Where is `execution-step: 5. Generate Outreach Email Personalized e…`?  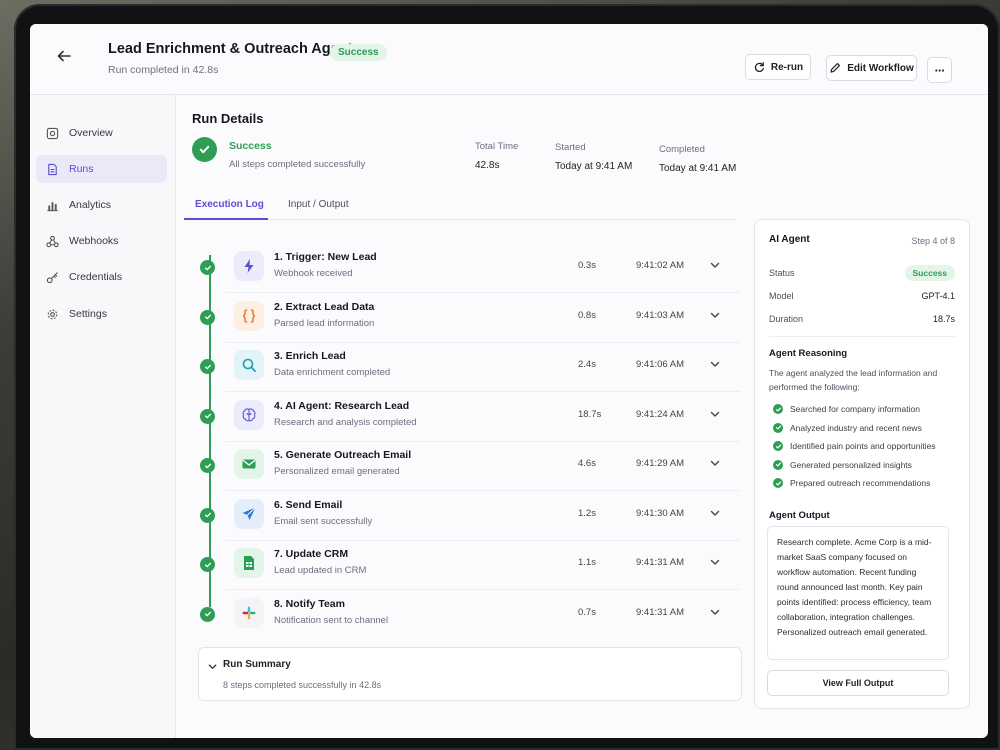
execution-step: 5. Generate Outreach Email Personalized e… is located at coordinates (470, 467).